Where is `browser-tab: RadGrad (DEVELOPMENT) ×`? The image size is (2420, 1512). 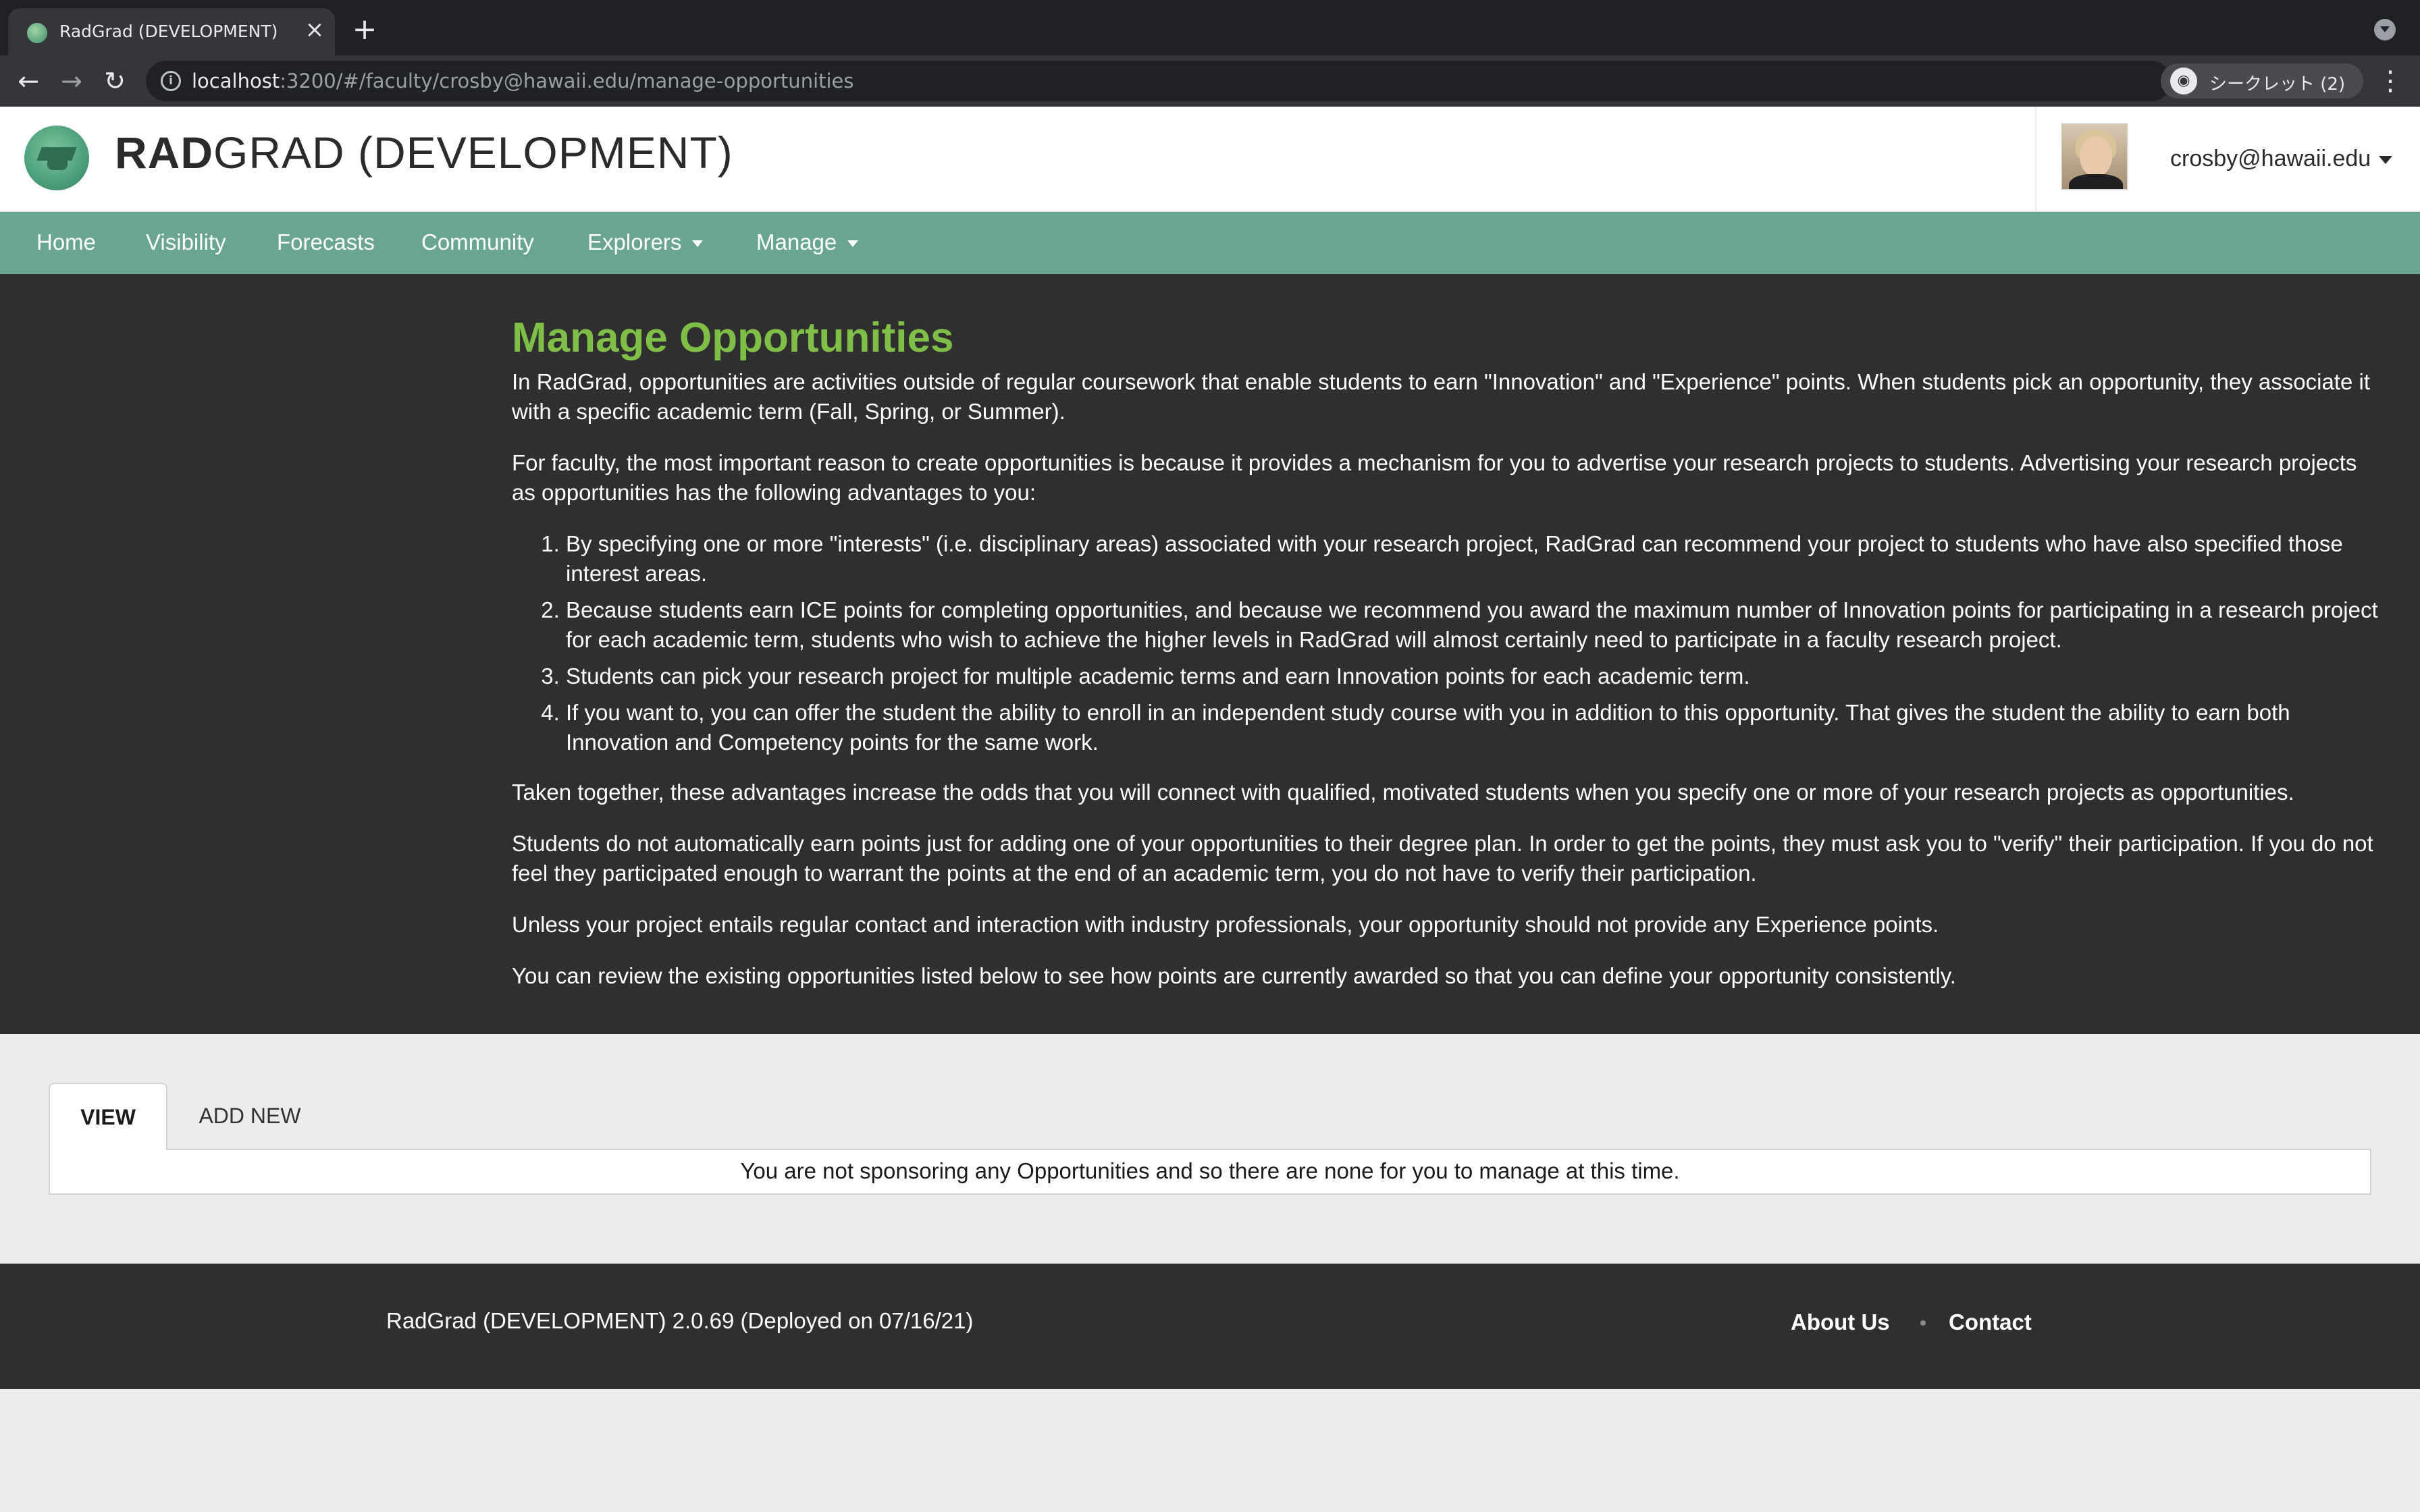 browser-tab: RadGrad (DEVELOPMENT) × is located at coordinates (171, 32).